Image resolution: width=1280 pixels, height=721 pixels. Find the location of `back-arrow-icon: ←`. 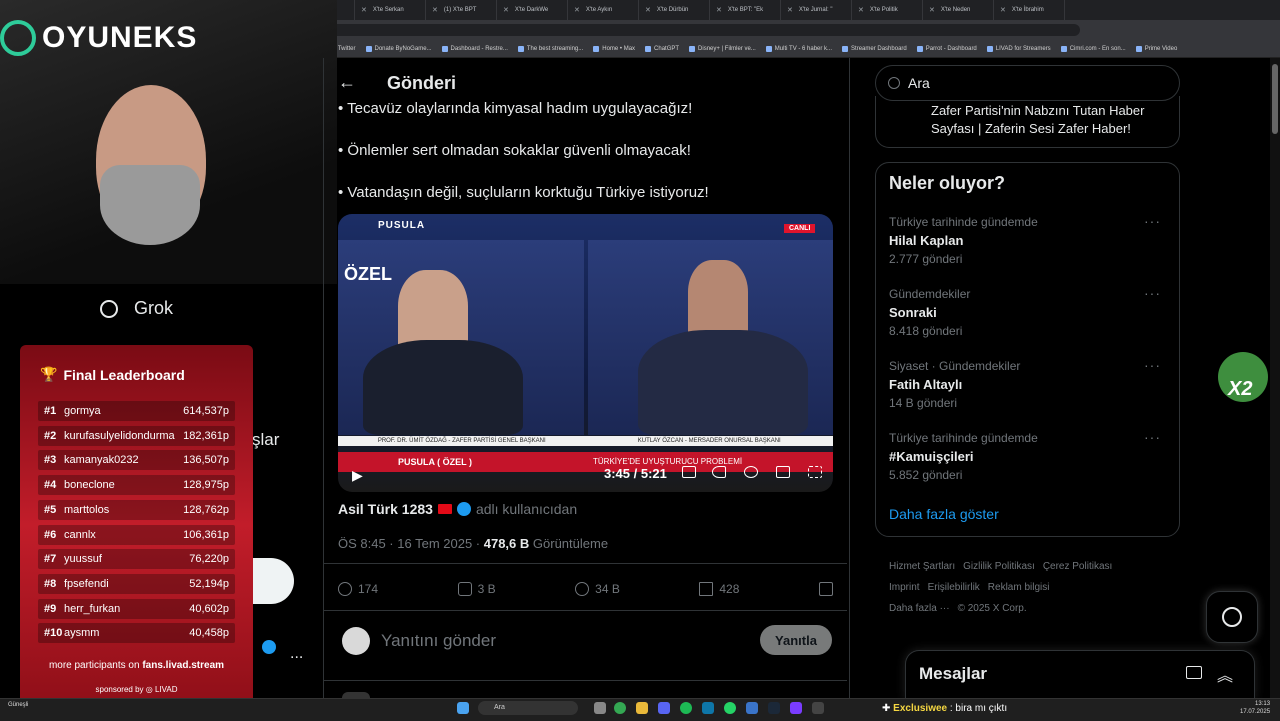

back-arrow-icon: ← is located at coordinates (347, 82).